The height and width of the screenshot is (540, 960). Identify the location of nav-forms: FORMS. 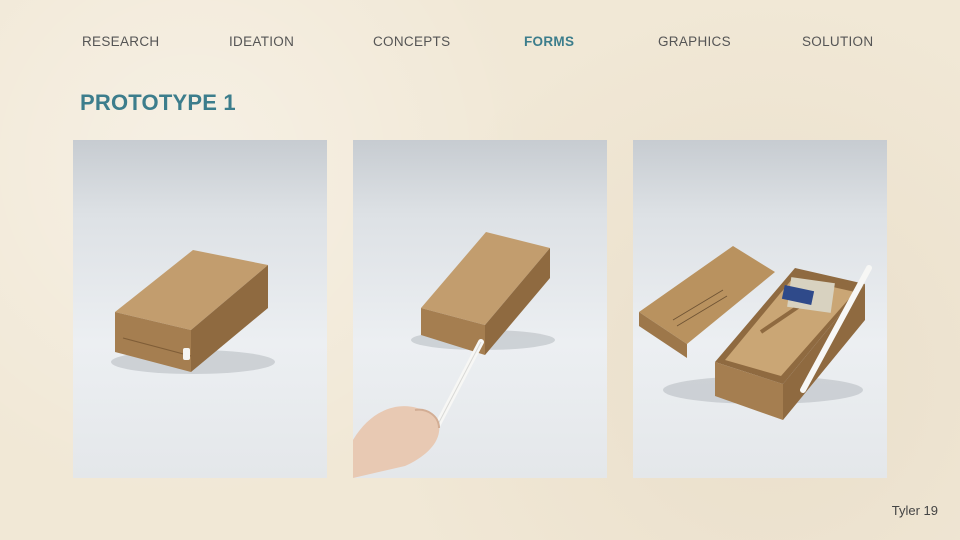
(549, 41).